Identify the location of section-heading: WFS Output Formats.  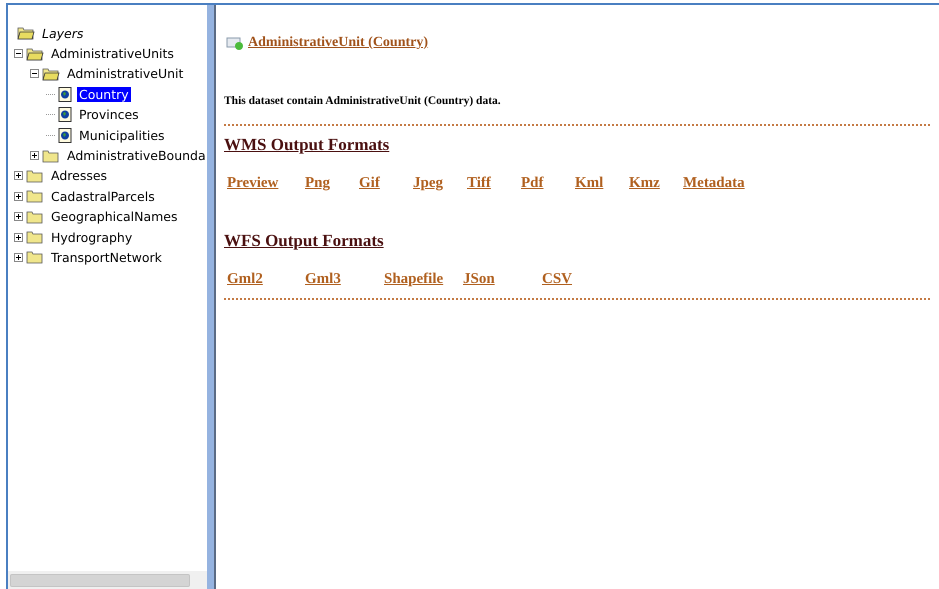
(304, 241).